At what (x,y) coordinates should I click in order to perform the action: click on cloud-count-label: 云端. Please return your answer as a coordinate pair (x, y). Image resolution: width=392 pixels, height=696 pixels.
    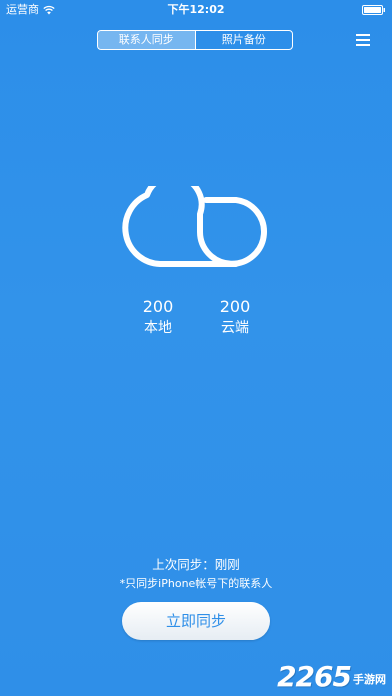
    Looking at the image, I should click on (235, 328).